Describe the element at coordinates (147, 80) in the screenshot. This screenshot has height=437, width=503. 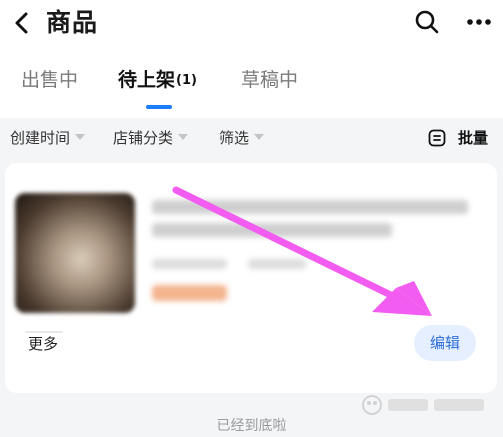
I see `tab-label: 待上架` at that location.